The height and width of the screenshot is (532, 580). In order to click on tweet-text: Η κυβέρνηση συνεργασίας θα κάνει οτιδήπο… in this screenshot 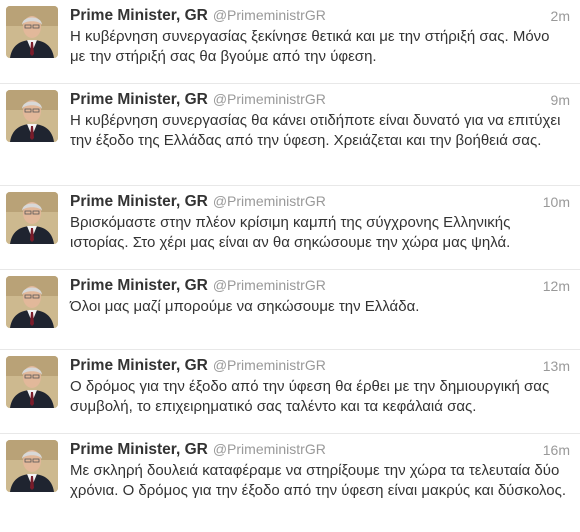, I will do `click(315, 130)`.